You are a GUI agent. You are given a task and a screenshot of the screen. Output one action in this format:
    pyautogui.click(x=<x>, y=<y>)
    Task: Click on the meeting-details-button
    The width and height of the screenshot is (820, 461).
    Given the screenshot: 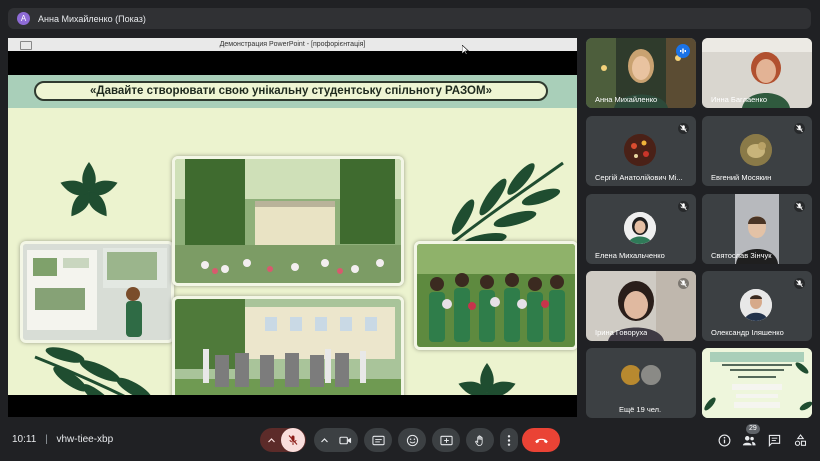 What is the action you would take?
    pyautogui.click(x=724, y=440)
    